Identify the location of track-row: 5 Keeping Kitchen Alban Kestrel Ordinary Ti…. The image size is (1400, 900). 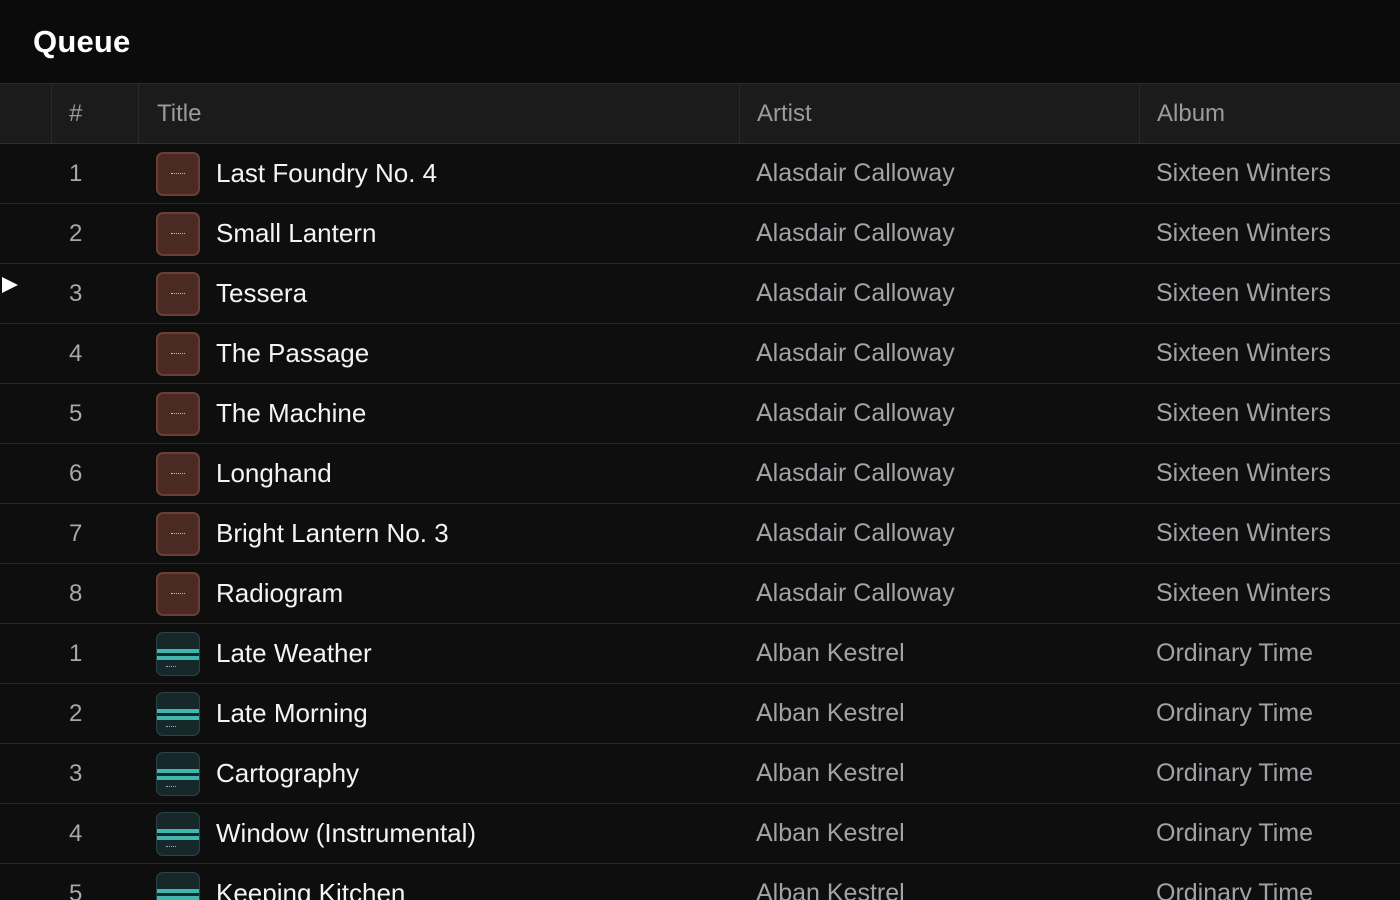
(700, 882).